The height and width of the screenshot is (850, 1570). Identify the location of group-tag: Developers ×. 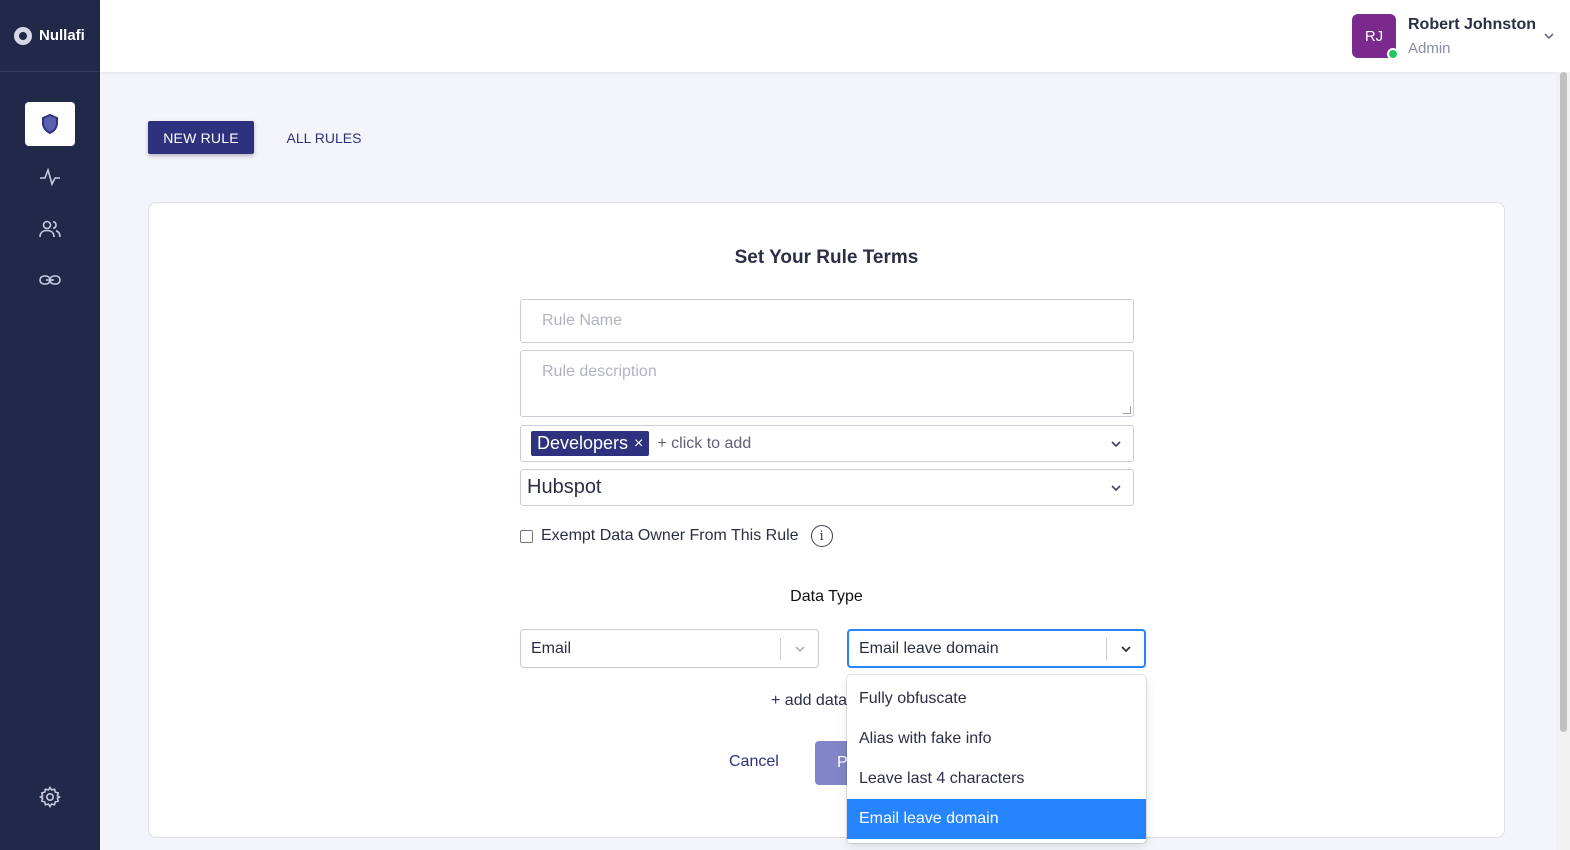
(590, 443).